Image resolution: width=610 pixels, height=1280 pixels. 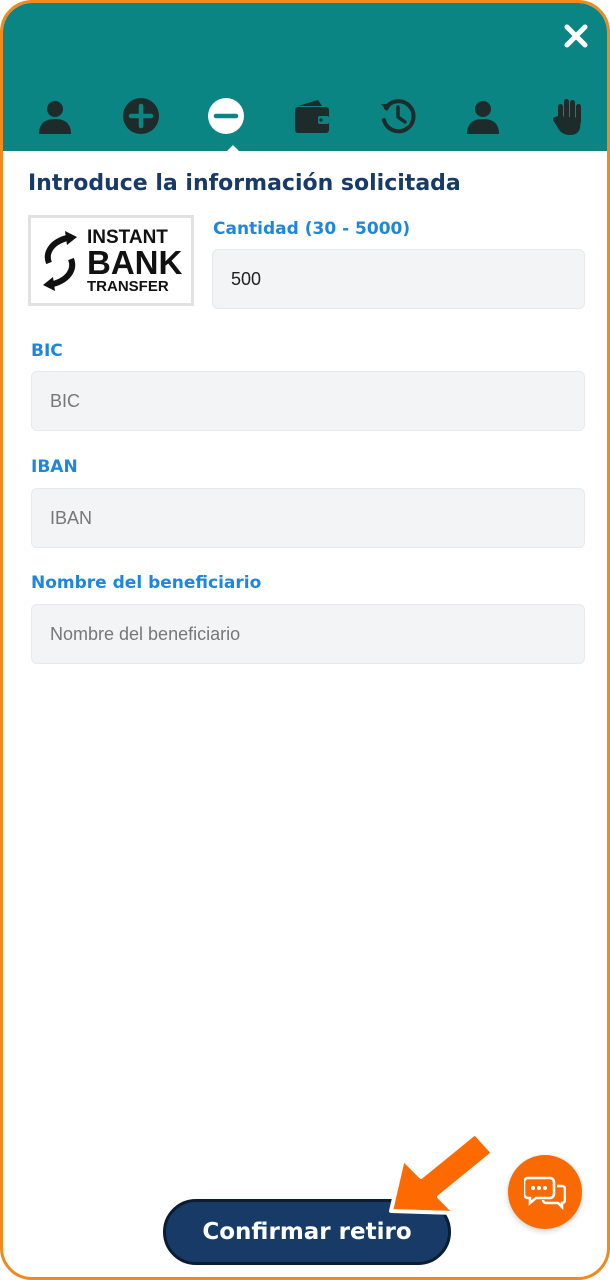 I want to click on amount-input, so click(x=398, y=279).